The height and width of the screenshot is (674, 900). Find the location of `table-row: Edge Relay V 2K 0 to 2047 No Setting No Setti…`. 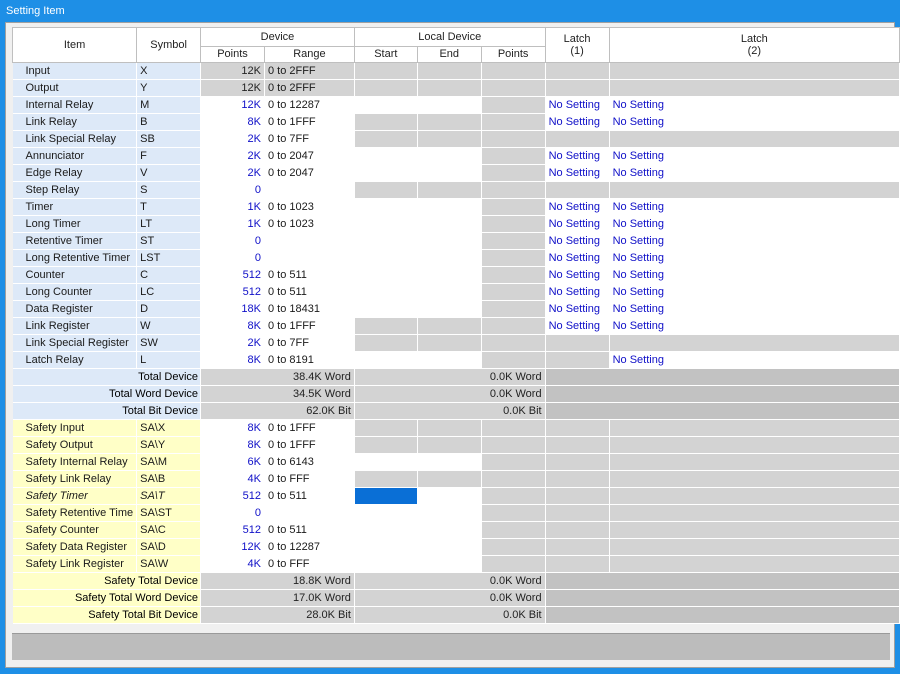

table-row: Edge Relay V 2K 0 to 2047 No Setting No Setti… is located at coordinates (456, 173).